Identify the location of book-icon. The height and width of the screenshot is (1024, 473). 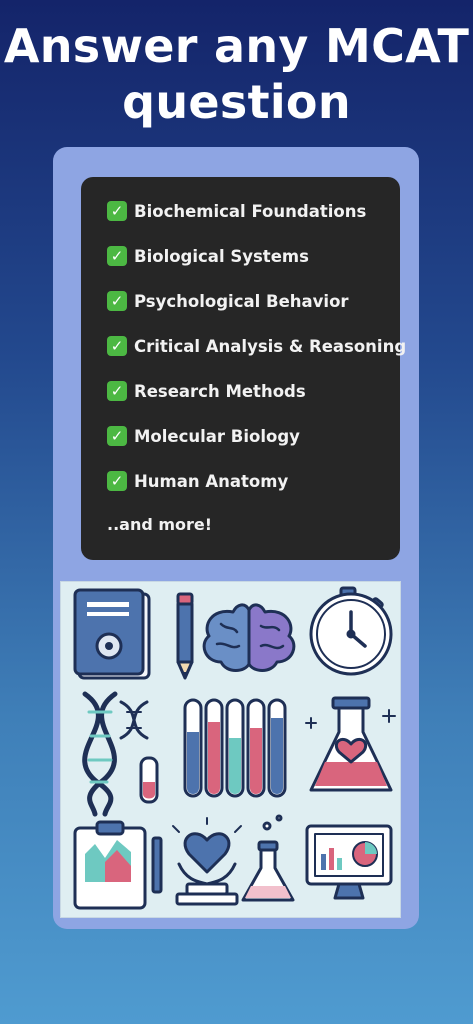
(112, 634).